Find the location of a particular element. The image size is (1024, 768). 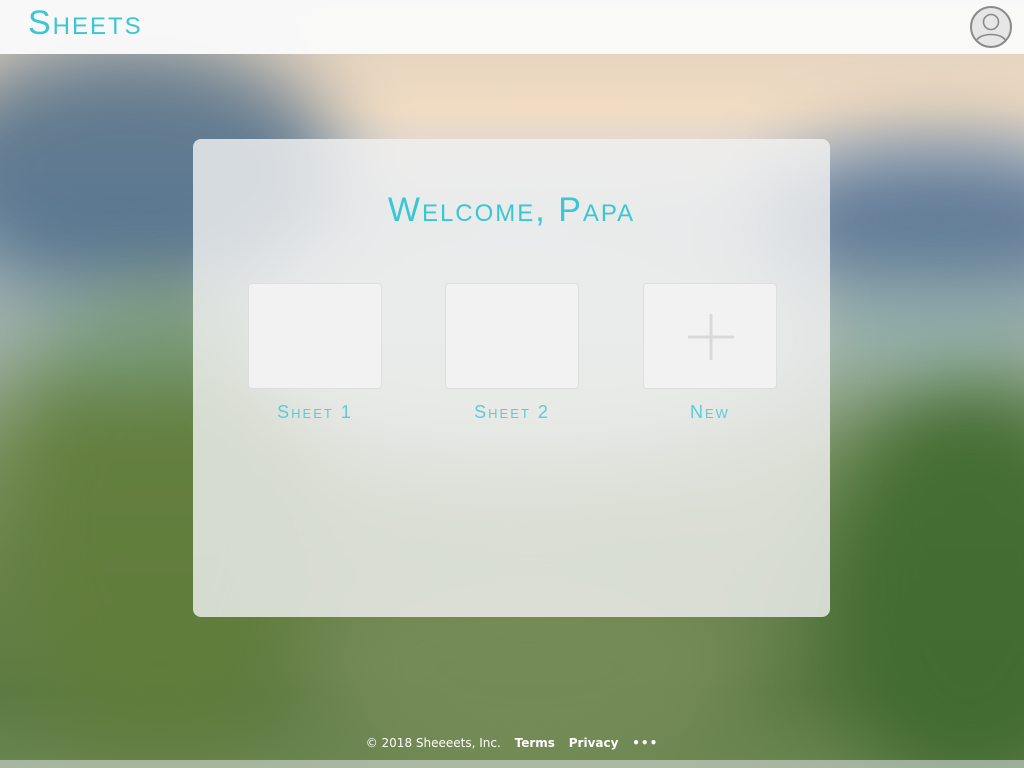

privacy-link: Privacy is located at coordinates (594, 743).